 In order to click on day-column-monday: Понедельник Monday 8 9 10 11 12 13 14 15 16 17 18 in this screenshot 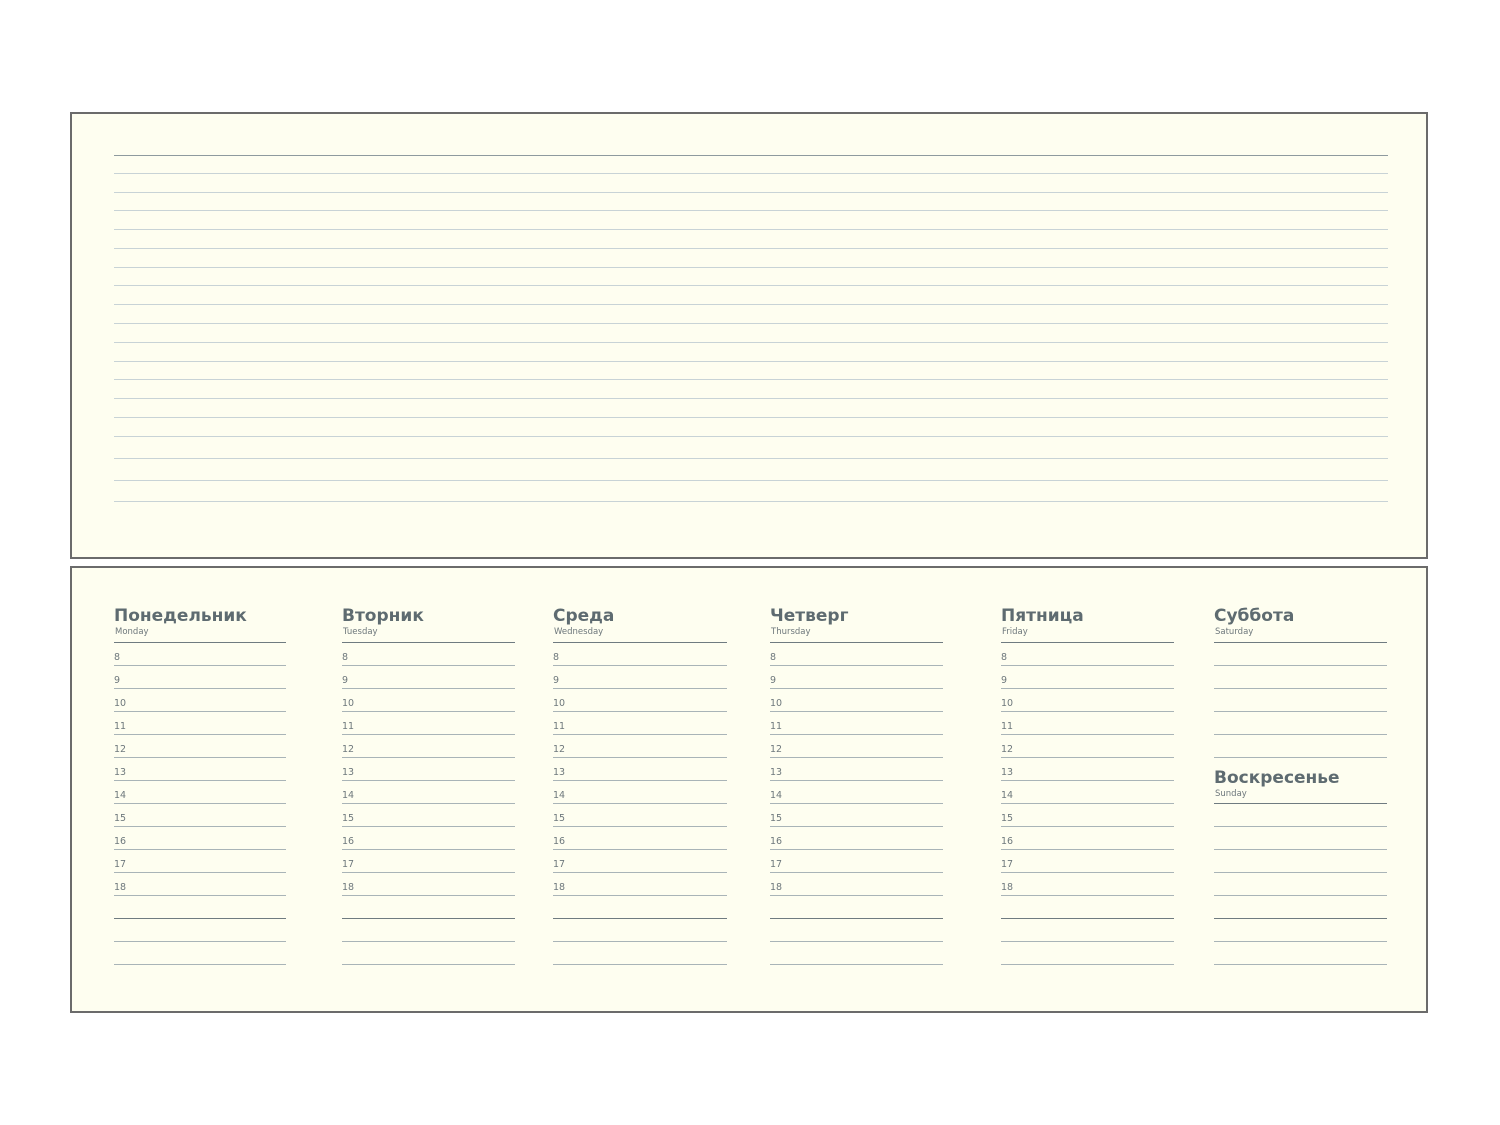, I will do `click(200, 789)`.